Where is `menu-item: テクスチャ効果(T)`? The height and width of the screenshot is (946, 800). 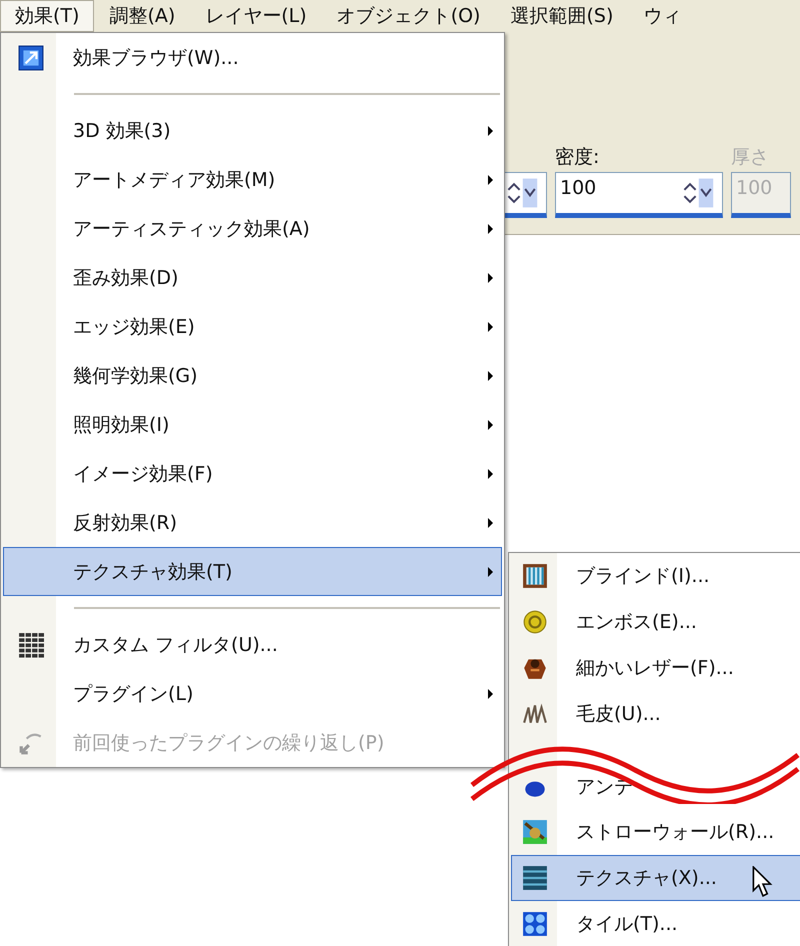
menu-item: テクスチャ効果(T) is located at coordinates (252, 571).